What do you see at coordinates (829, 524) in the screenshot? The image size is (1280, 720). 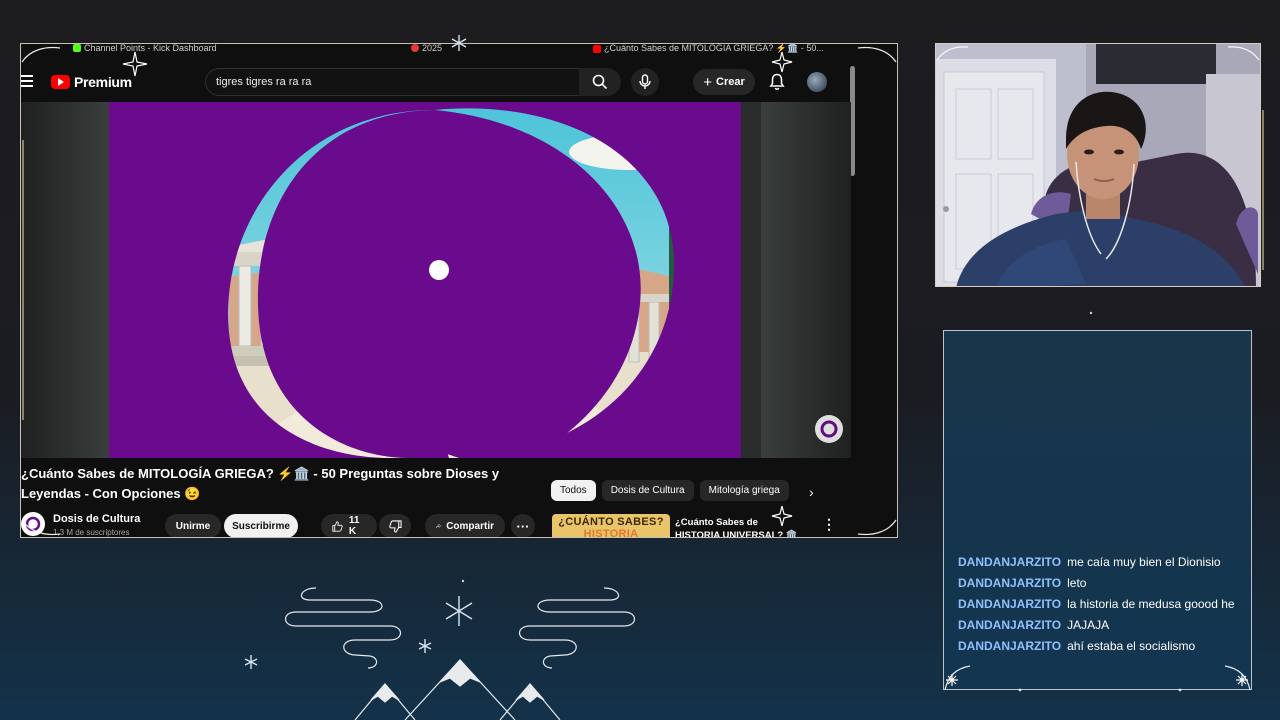 I see `more-vertical-icon: ⋮` at bounding box center [829, 524].